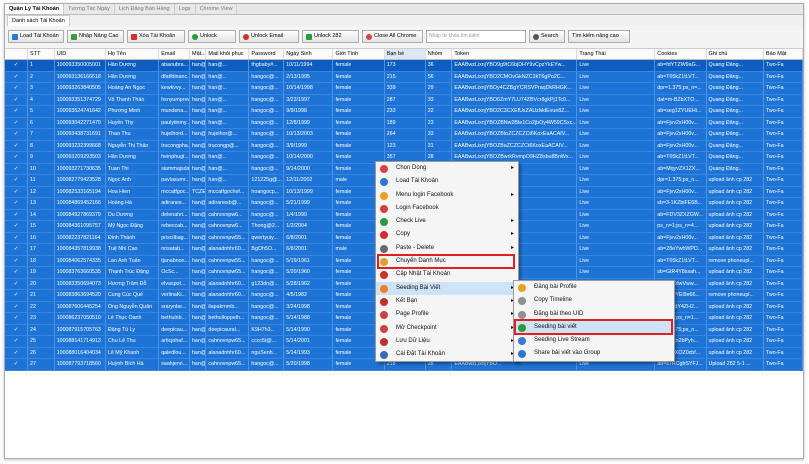 The height and width of the screenshot is (464, 809). Describe the element at coordinates (330, 36) in the screenshot. I see `unlock-282-button: Unlock 282` at that location.